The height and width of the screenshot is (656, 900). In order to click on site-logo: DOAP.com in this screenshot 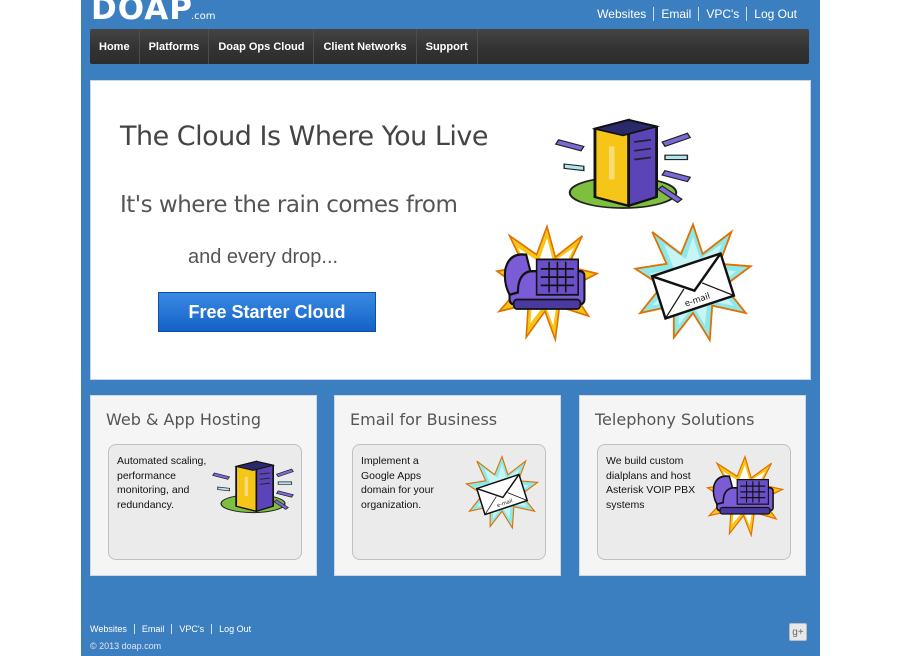, I will do `click(153, 16)`.